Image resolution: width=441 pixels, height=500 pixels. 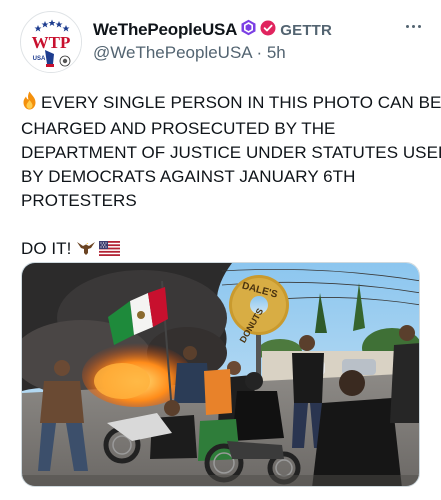 What do you see at coordinates (188, 176) in the screenshot?
I see `post-text-line: BY DEMOCRATS AGAINST JANUARY 6TH` at bounding box center [188, 176].